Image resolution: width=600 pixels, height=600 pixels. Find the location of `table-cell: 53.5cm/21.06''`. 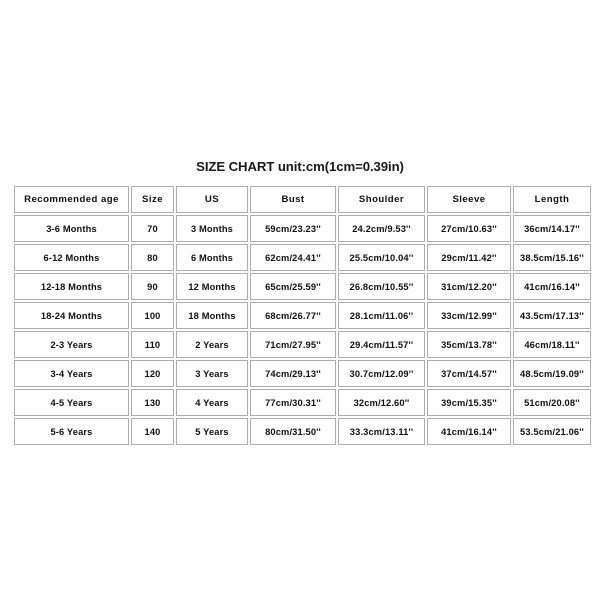

table-cell: 53.5cm/21.06'' is located at coordinates (552, 431).